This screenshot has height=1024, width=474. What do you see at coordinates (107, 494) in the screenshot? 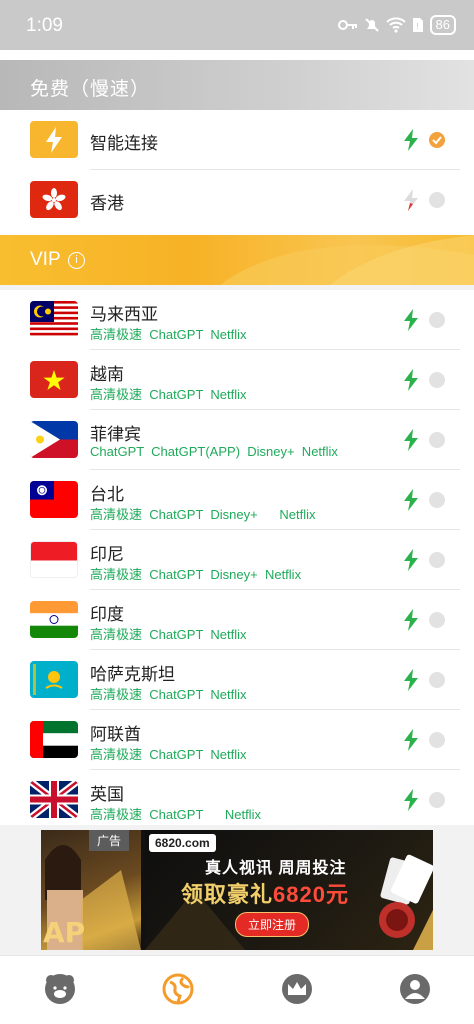
I see `server-name: 台北` at bounding box center [107, 494].